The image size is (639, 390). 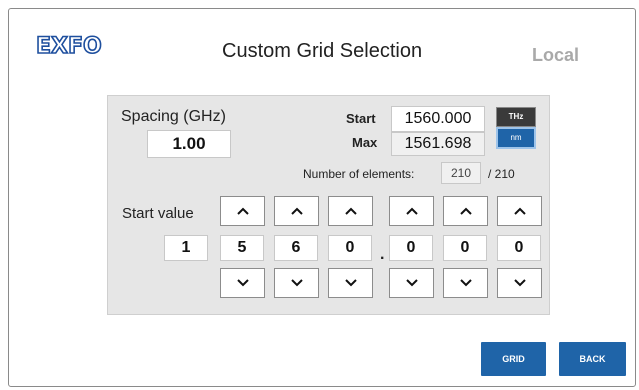 I want to click on elements-value-field: 210, so click(x=461, y=173).